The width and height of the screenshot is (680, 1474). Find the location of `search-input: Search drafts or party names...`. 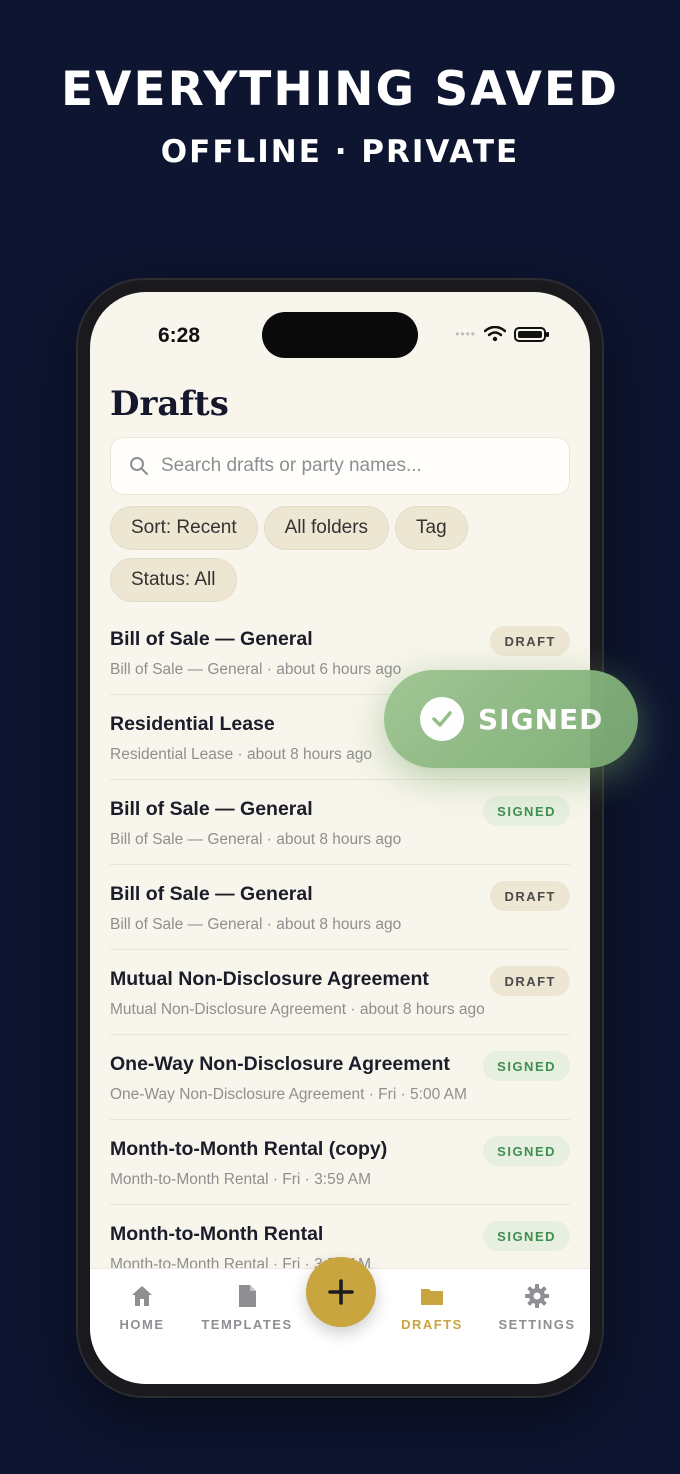

search-input: Search drafts or party names... is located at coordinates (340, 466).